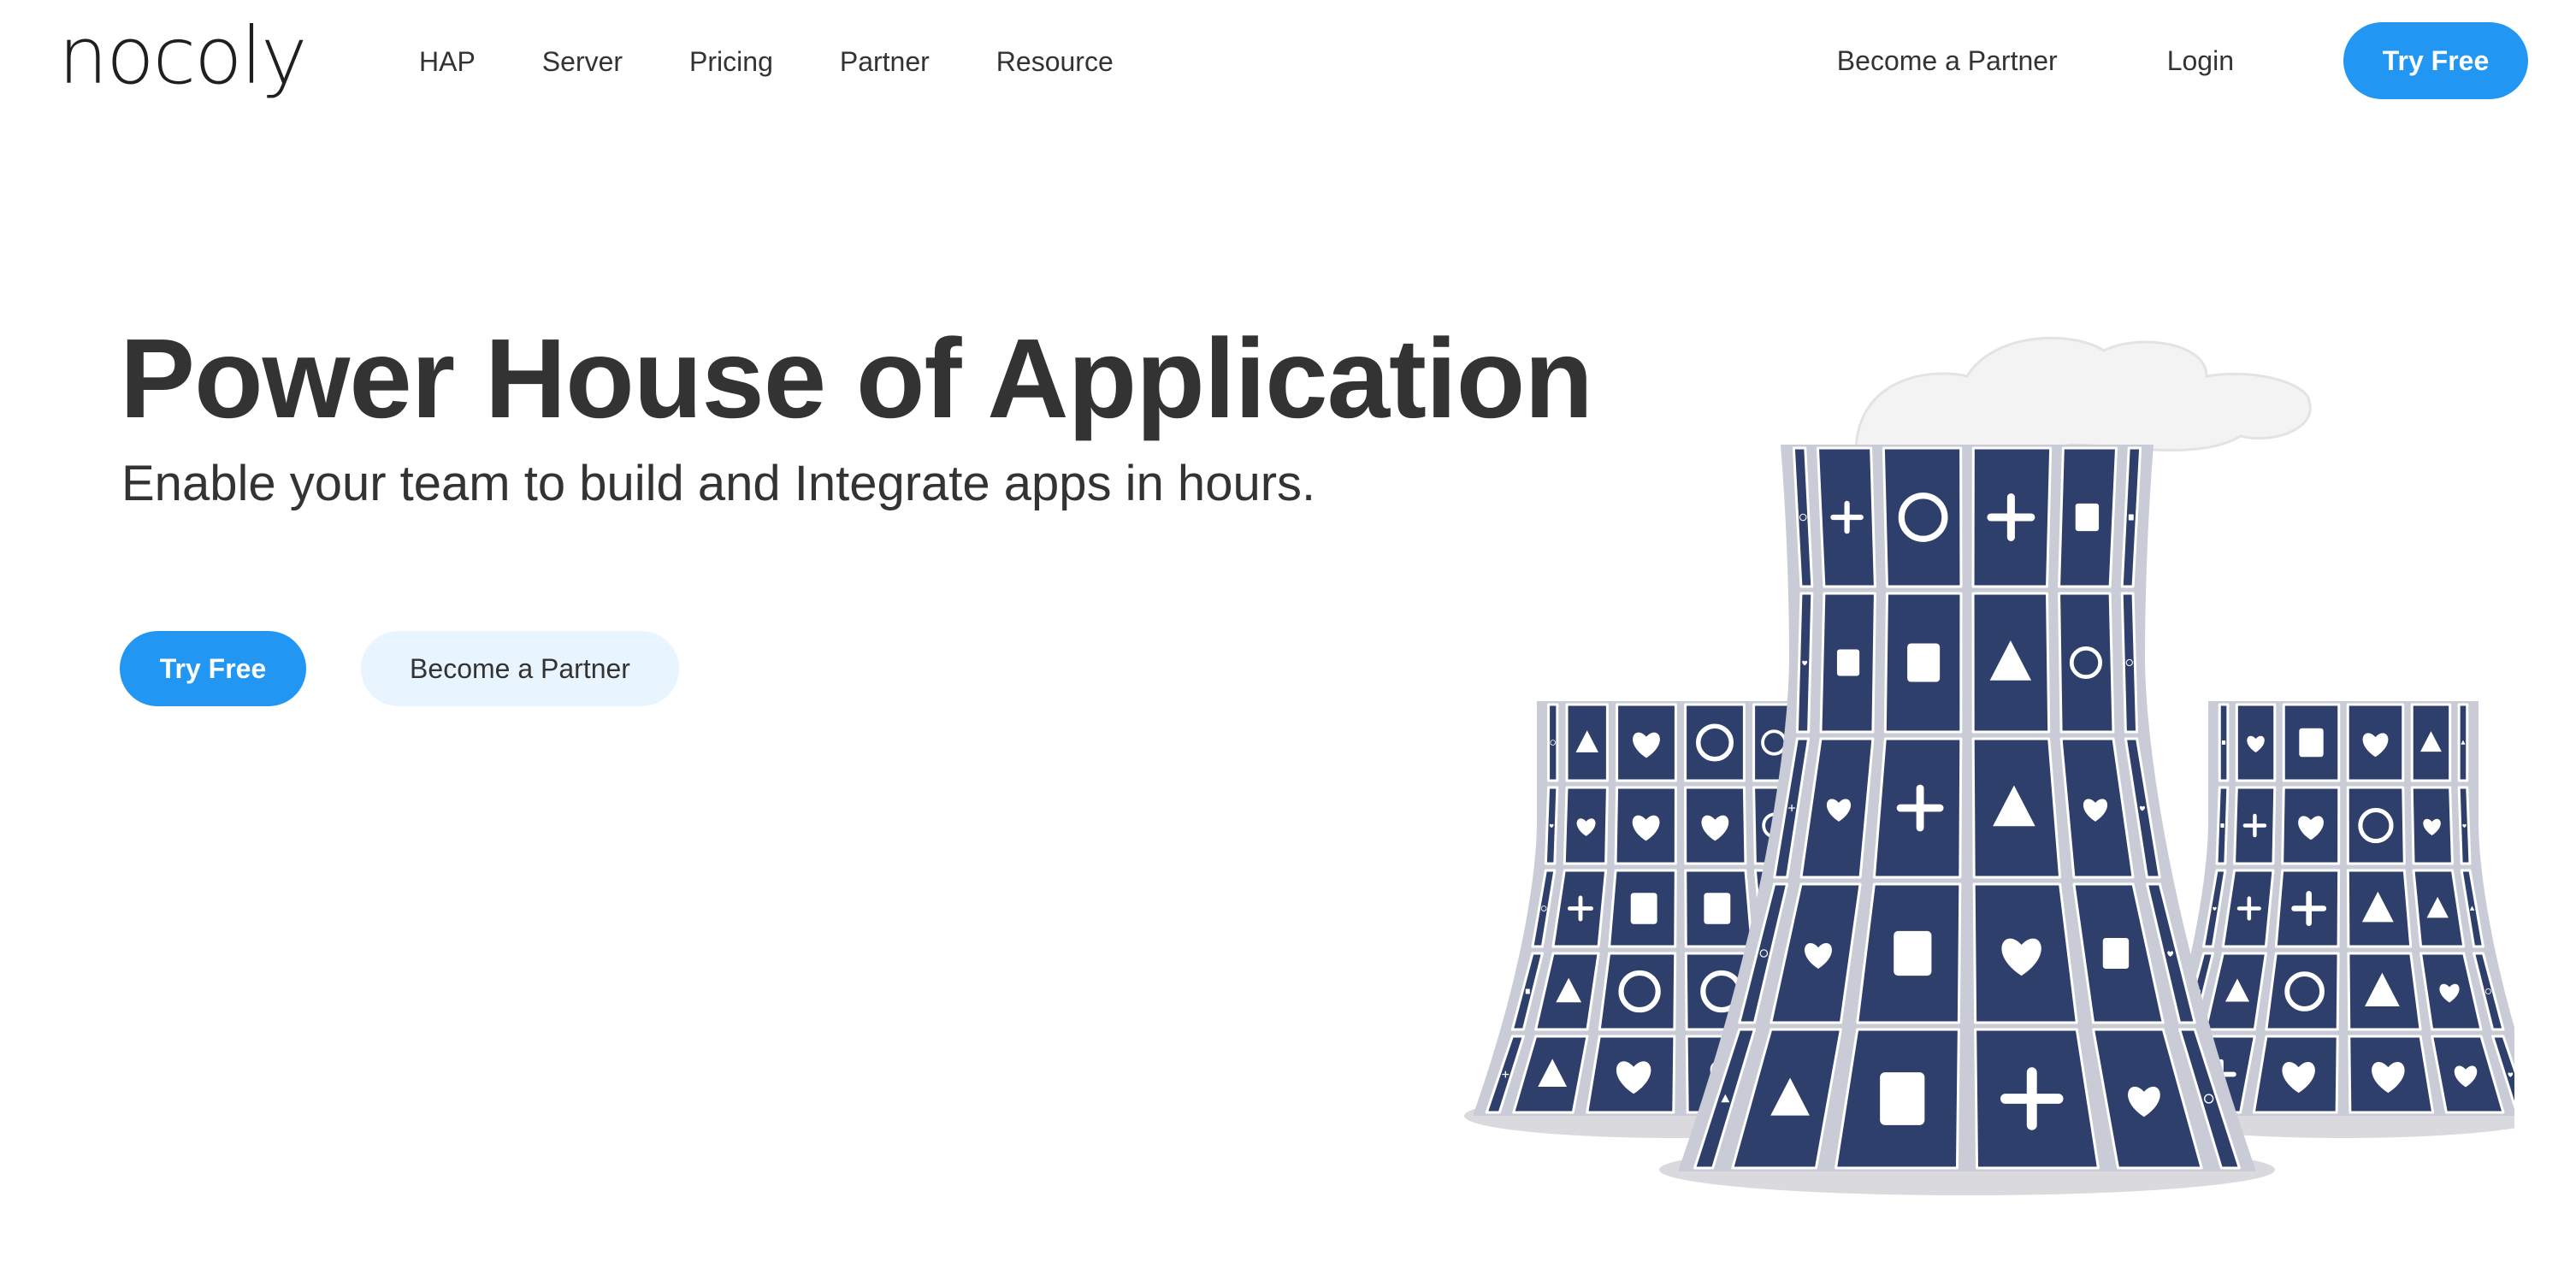  Describe the element at coordinates (1947, 60) in the screenshot. I see `header-become-partner-link: Become a Partner` at that location.